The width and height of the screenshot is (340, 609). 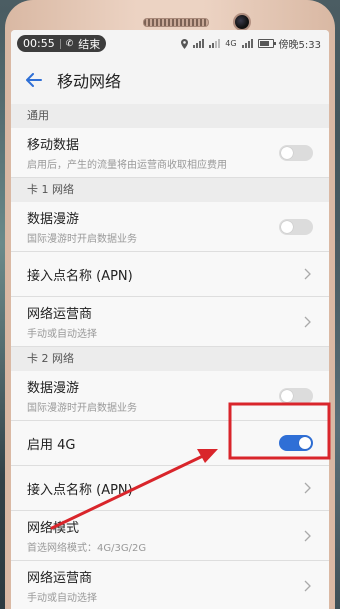 I want to click on mobile-data-toggle, so click(x=296, y=152).